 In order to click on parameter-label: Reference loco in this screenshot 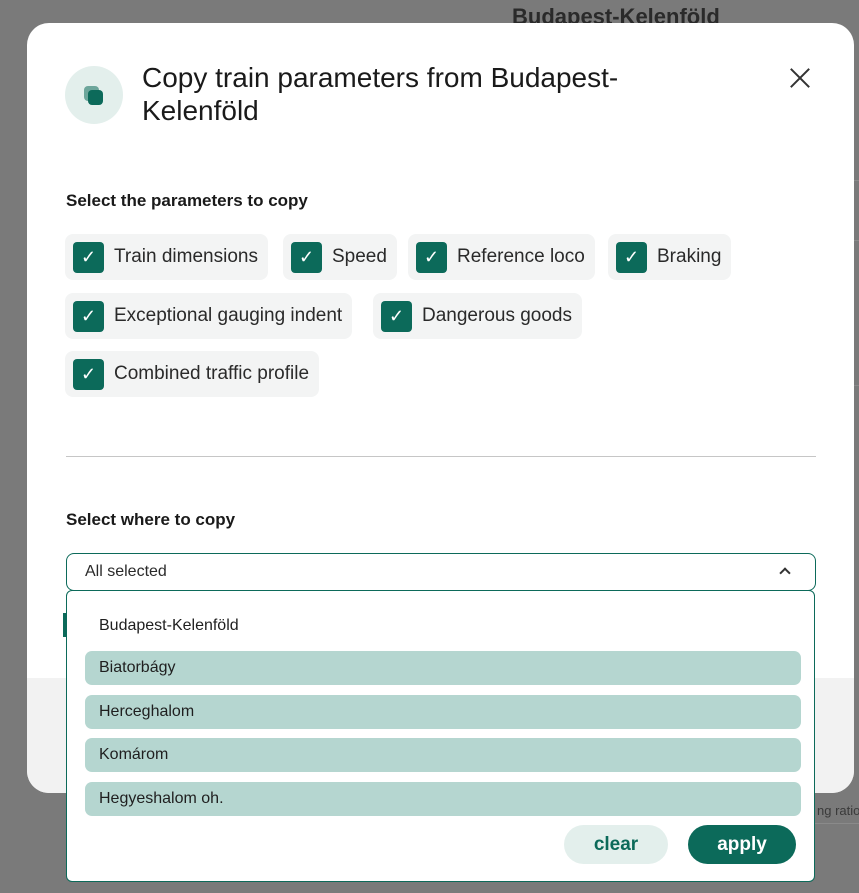, I will do `click(521, 256)`.